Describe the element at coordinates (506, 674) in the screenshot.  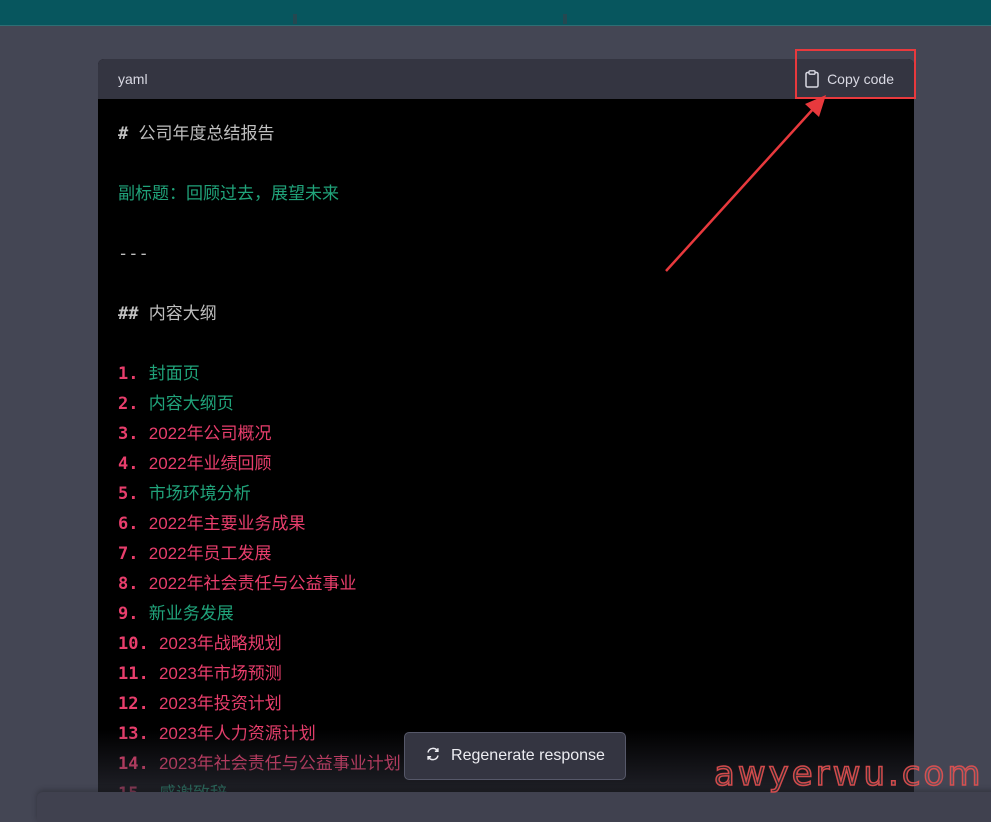
I see `outline-item: 11. 2023年市场预测` at that location.